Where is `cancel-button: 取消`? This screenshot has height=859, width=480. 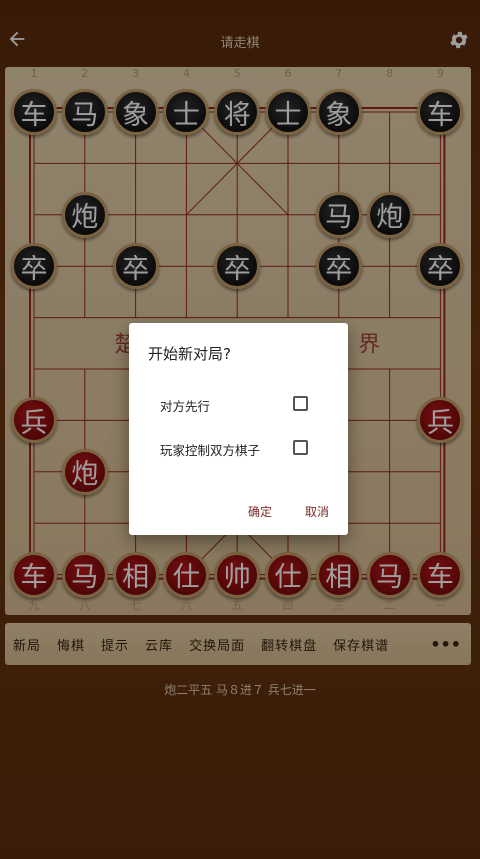
cancel-button: 取消 is located at coordinates (317, 511).